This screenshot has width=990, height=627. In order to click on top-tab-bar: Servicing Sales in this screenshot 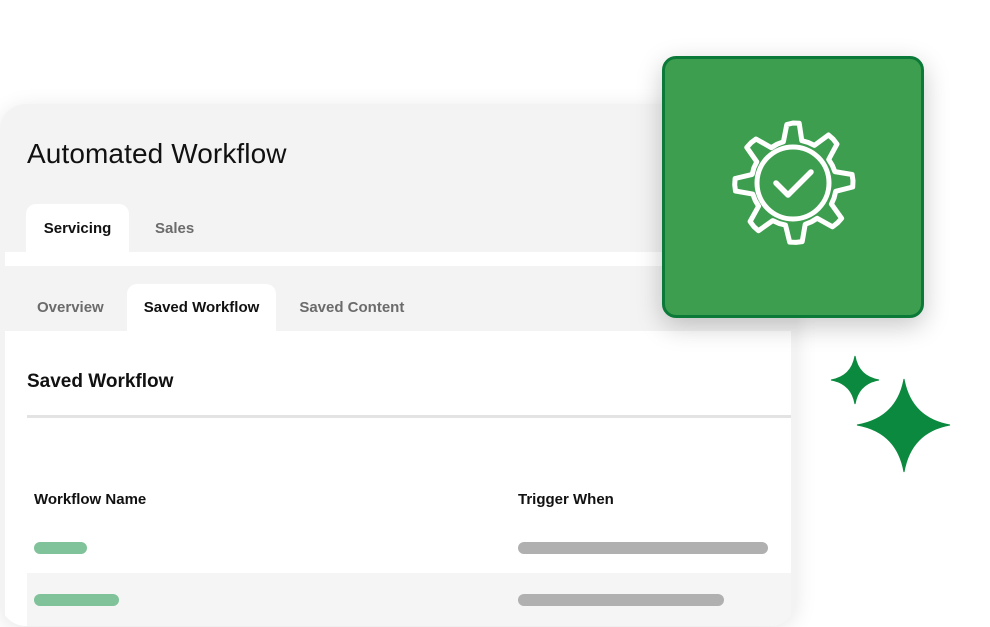, I will do `click(120, 228)`.